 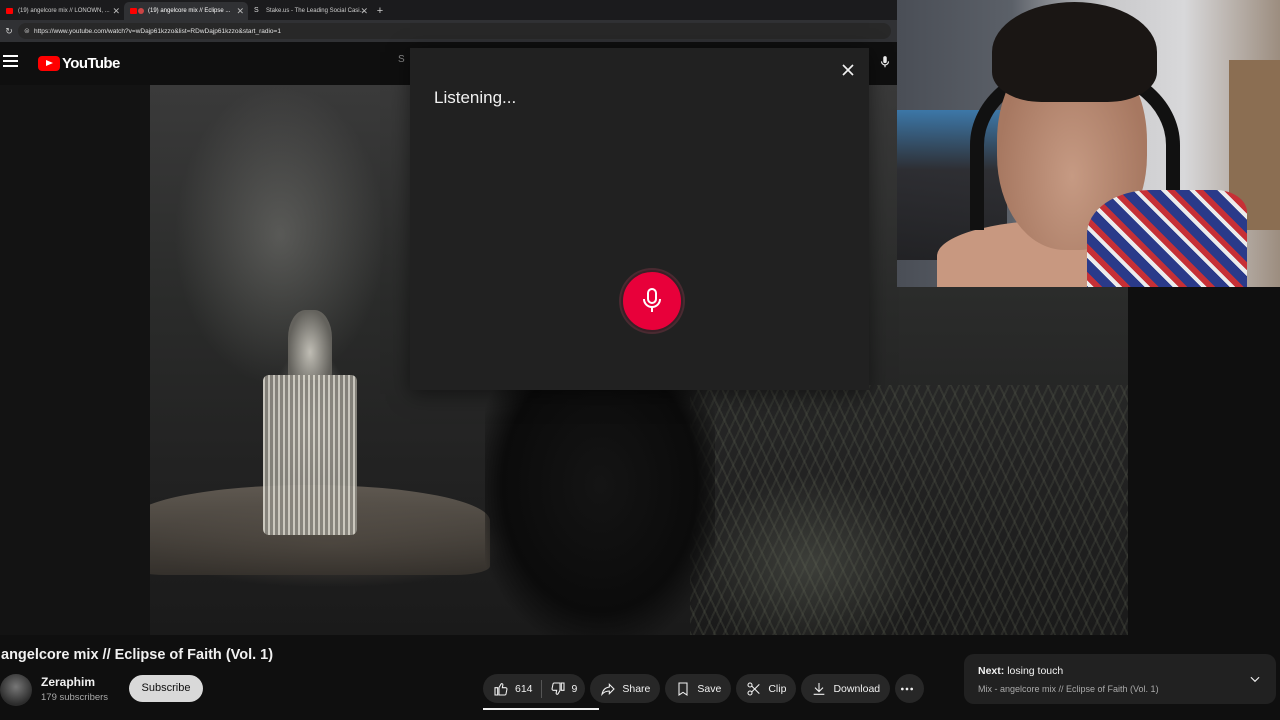 I want to click on logo-text: YouTube, so click(x=91, y=63).